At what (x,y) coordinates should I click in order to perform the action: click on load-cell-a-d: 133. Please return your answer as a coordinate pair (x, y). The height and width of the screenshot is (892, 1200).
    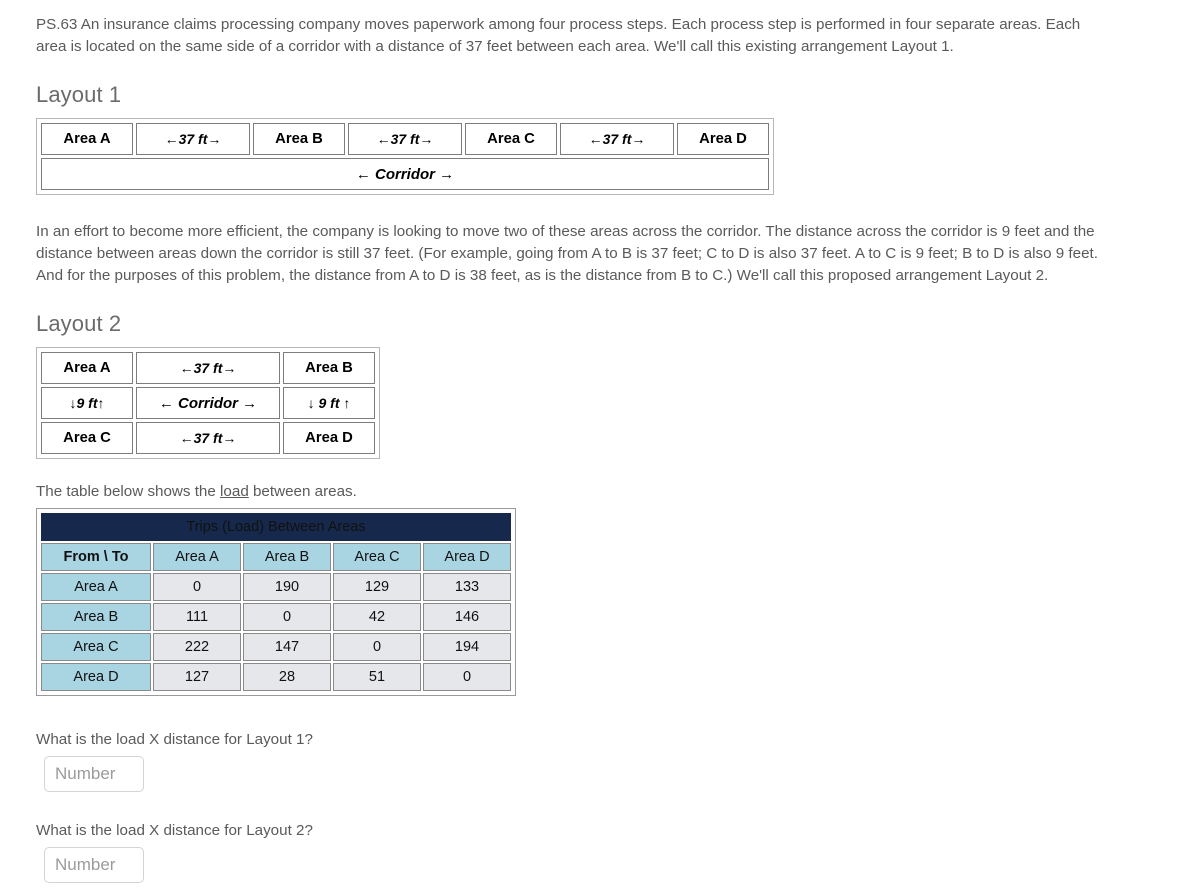
    Looking at the image, I should click on (467, 587).